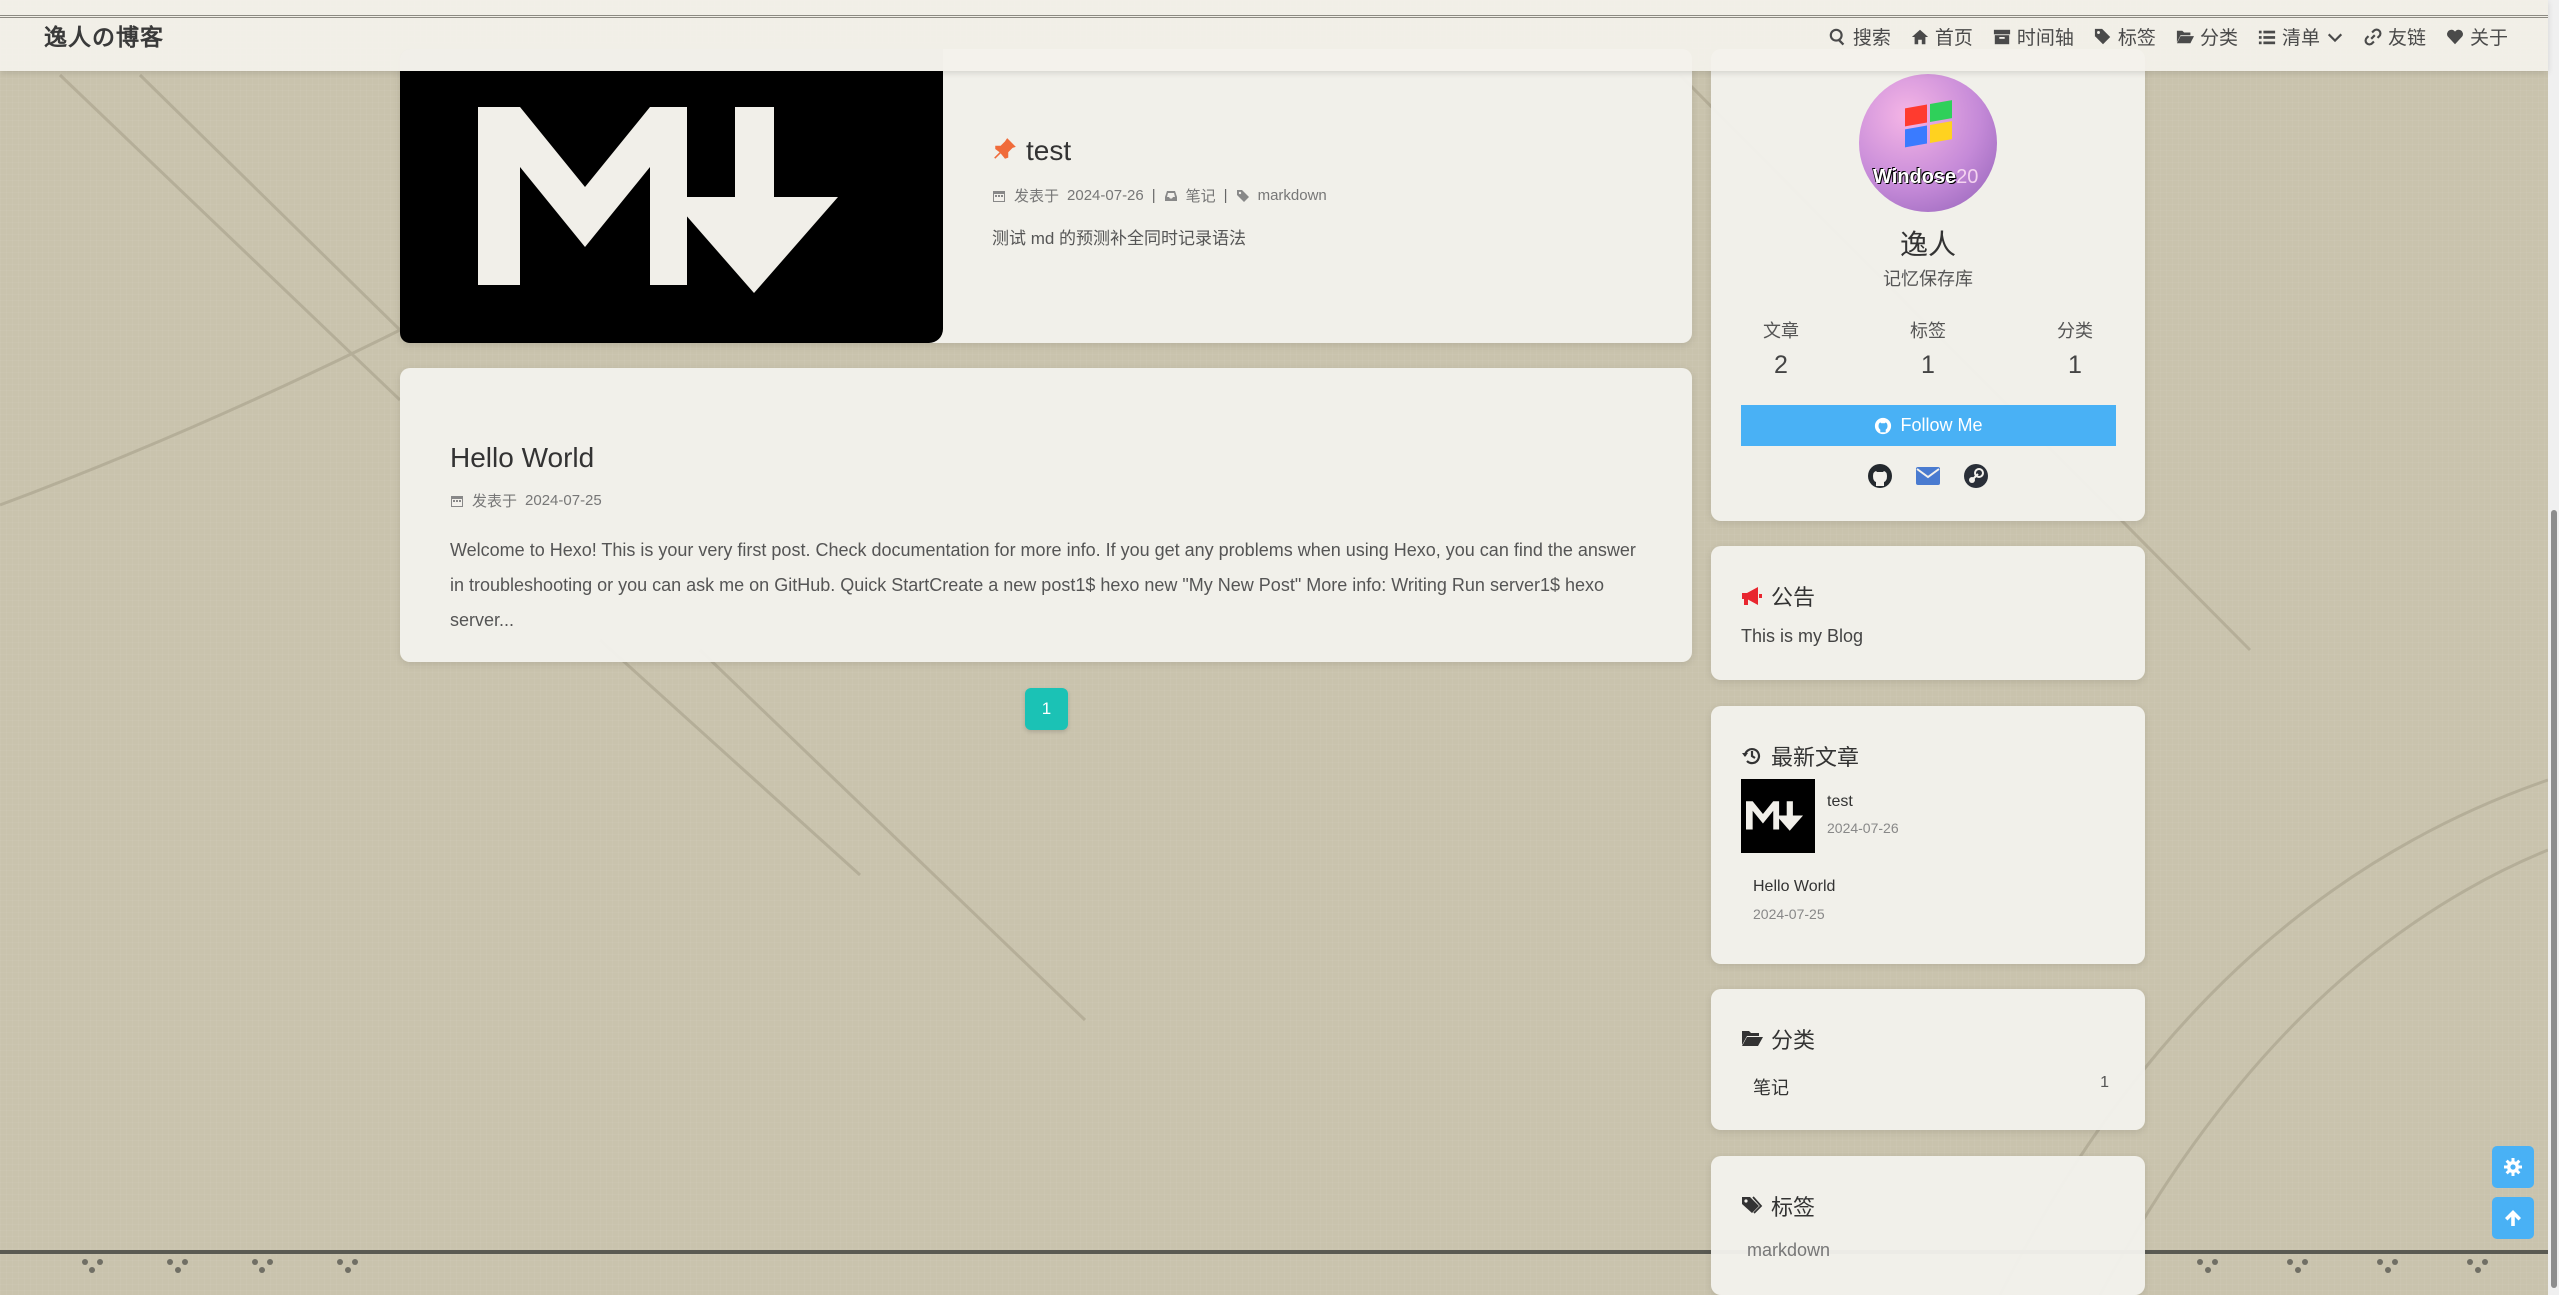 The height and width of the screenshot is (1295, 2559). What do you see at coordinates (1781, 331) in the screenshot?
I see `stat-label: 文章` at bounding box center [1781, 331].